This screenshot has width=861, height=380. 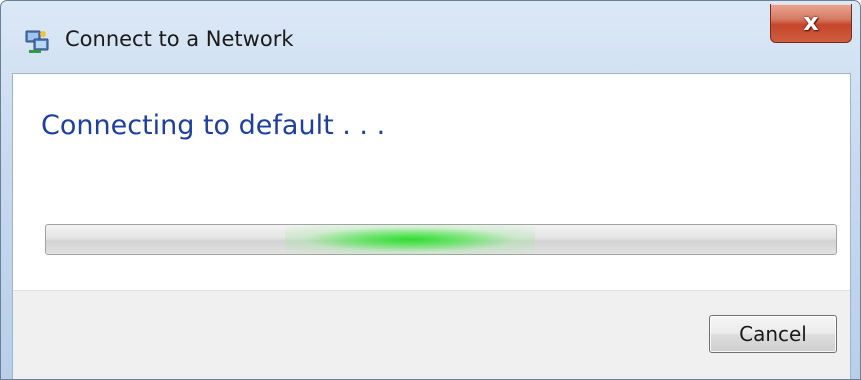 I want to click on cancel-button: Cancel, so click(x=773, y=334).